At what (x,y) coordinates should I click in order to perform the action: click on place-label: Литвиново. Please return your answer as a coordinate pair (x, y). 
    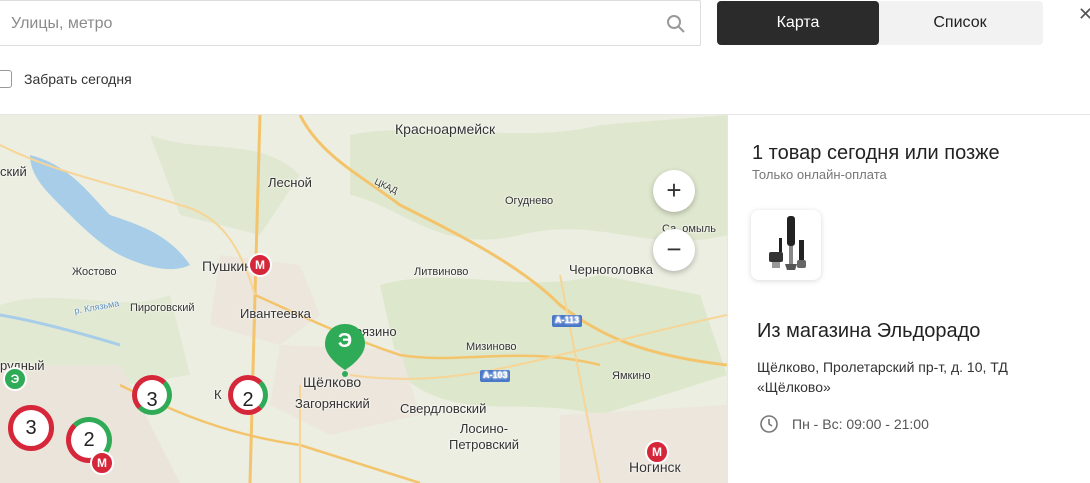
    Looking at the image, I should click on (441, 272).